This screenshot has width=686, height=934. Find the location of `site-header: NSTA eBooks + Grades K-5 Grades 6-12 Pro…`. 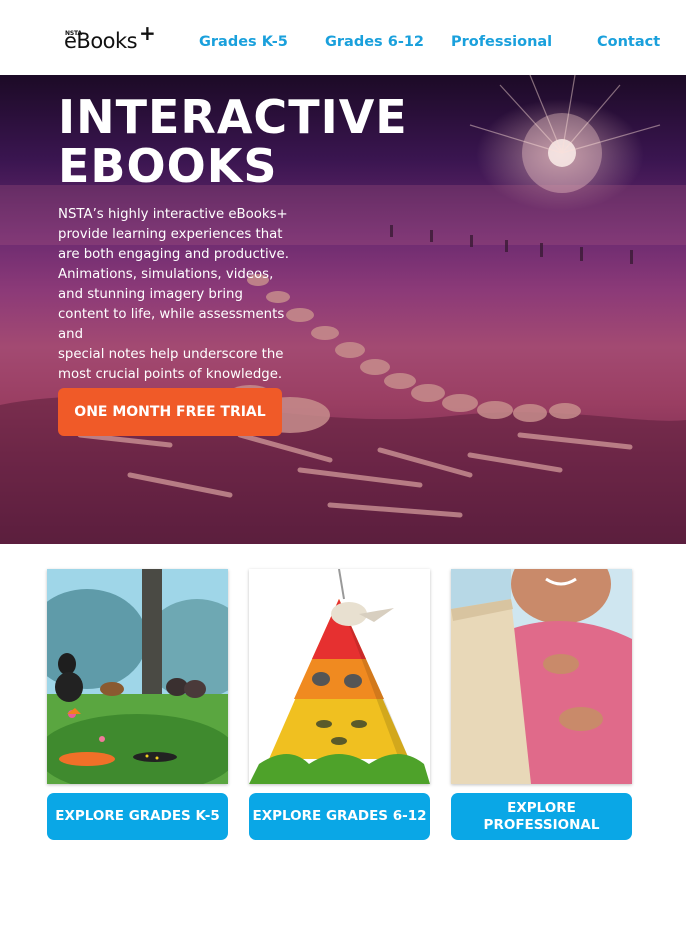

site-header: NSTA eBooks + Grades K-5 Grades 6-12 Pro… is located at coordinates (343, 37).